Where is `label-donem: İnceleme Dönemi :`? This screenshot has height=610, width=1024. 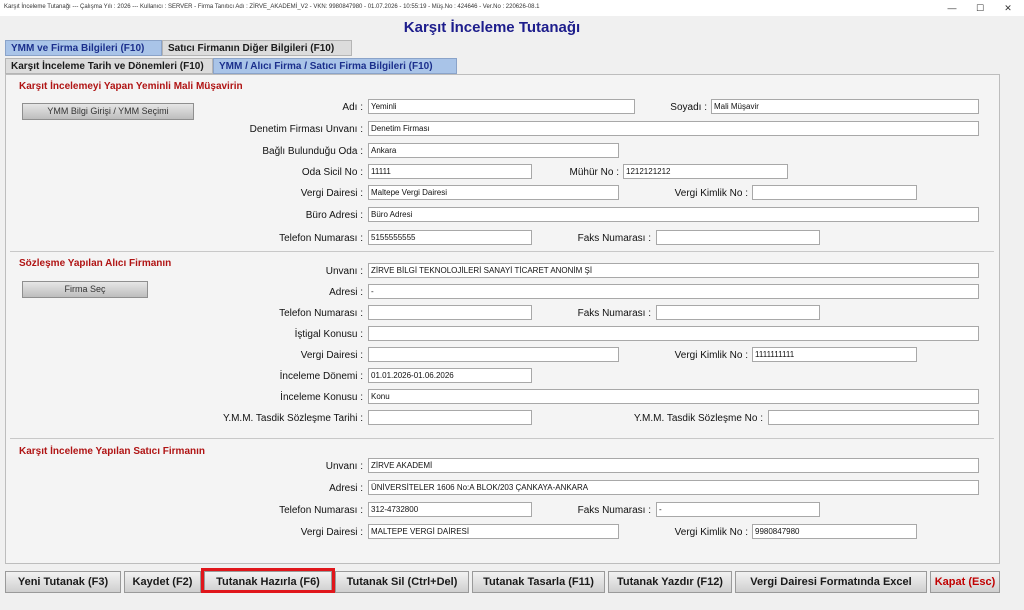
label-donem: İnceleme Dönemi : is located at coordinates (321, 376).